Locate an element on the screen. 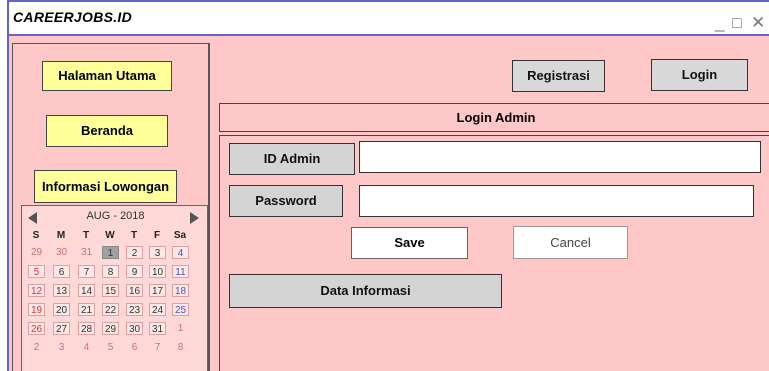 Image resolution: width=769 pixels, height=371 pixels. calendar-day: 22 is located at coordinates (110, 309).